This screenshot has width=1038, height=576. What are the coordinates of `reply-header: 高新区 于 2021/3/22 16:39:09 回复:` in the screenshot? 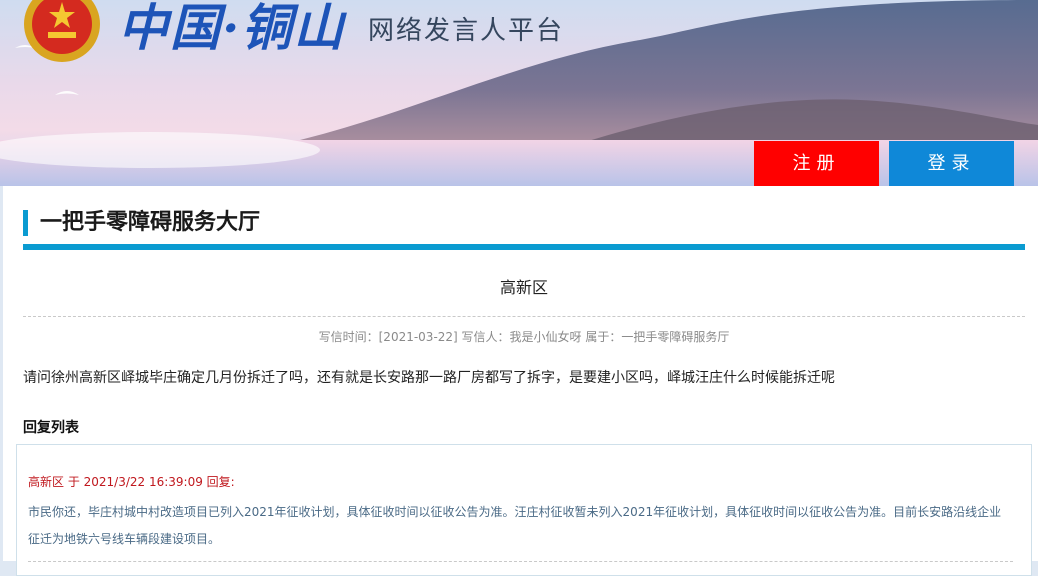 It's located at (131, 482).